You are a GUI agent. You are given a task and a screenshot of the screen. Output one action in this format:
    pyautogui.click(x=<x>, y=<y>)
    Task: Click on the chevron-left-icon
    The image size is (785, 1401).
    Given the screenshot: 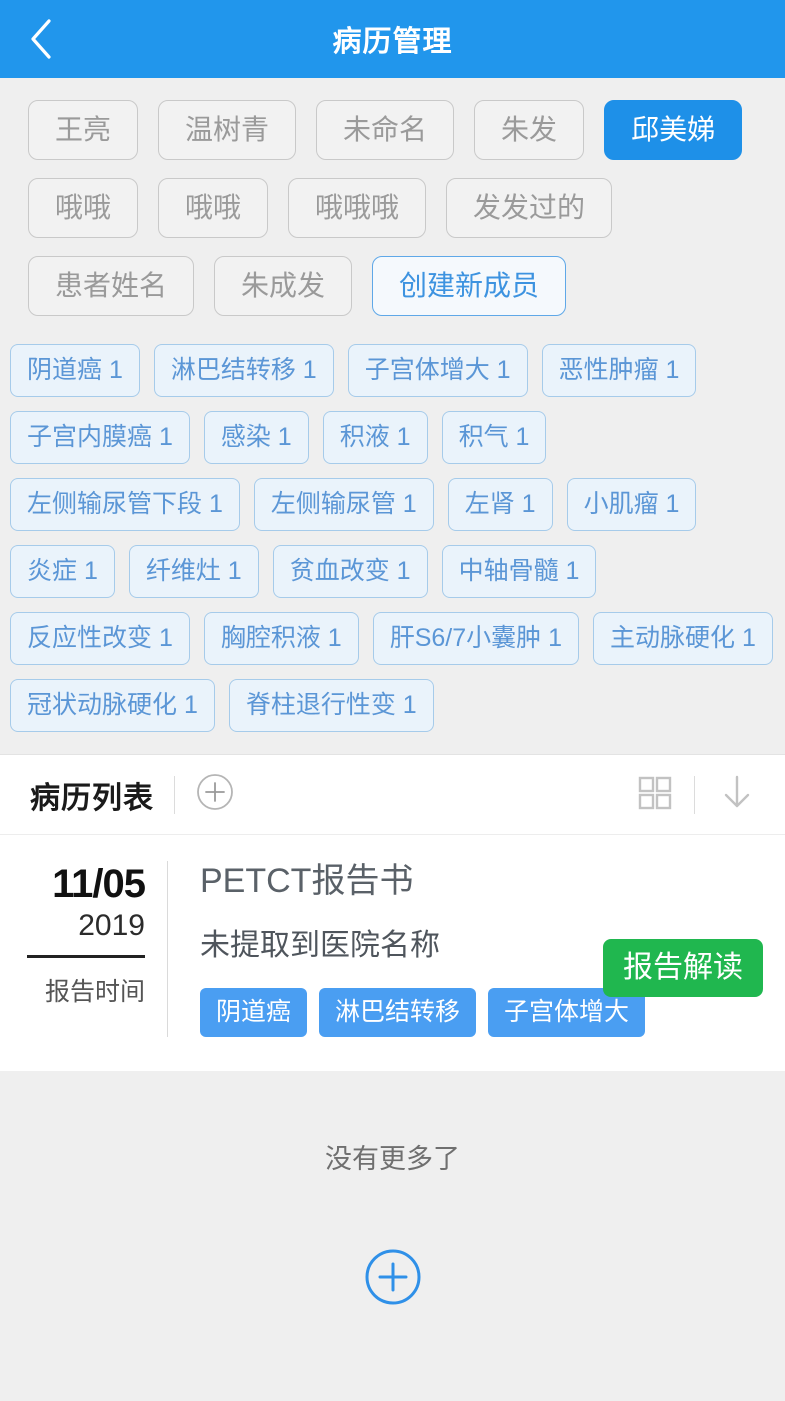 What is the action you would take?
    pyautogui.click(x=41, y=39)
    